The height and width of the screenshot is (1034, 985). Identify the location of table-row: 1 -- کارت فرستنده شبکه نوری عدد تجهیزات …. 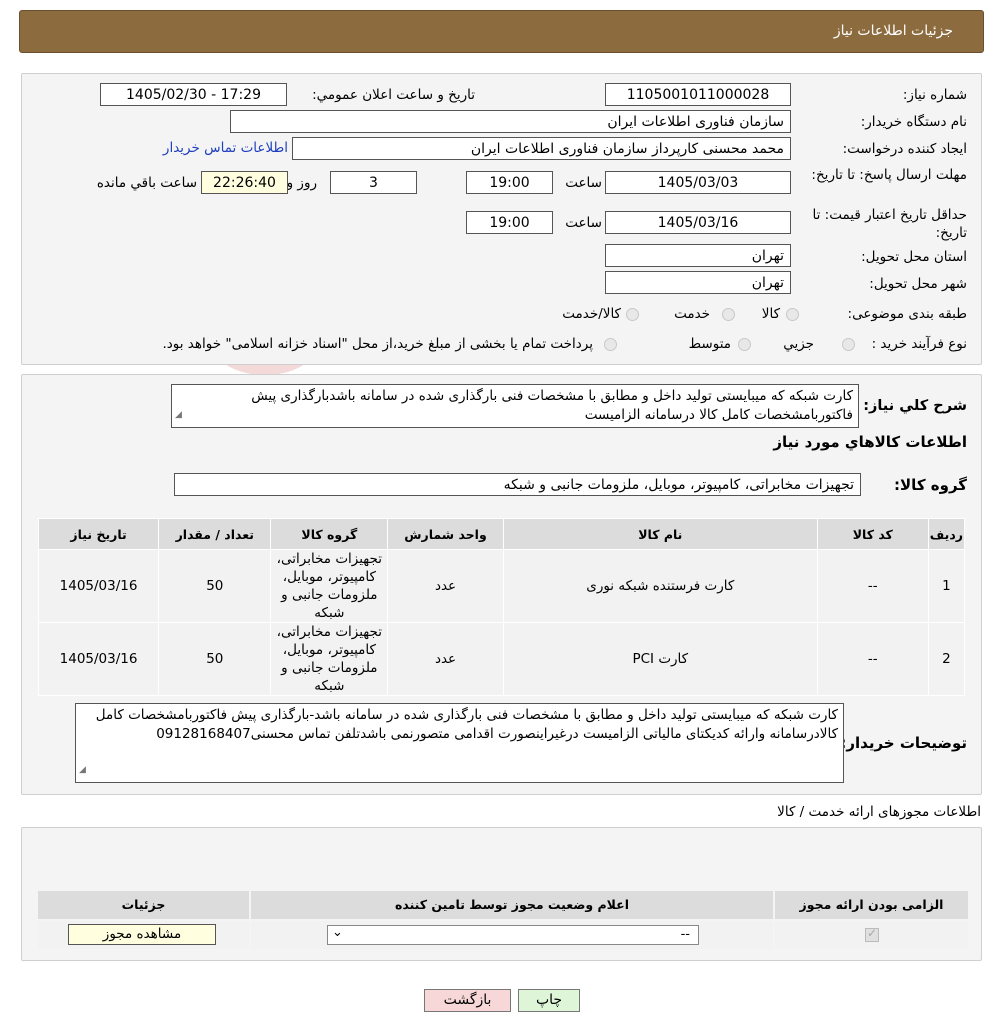
(501, 586).